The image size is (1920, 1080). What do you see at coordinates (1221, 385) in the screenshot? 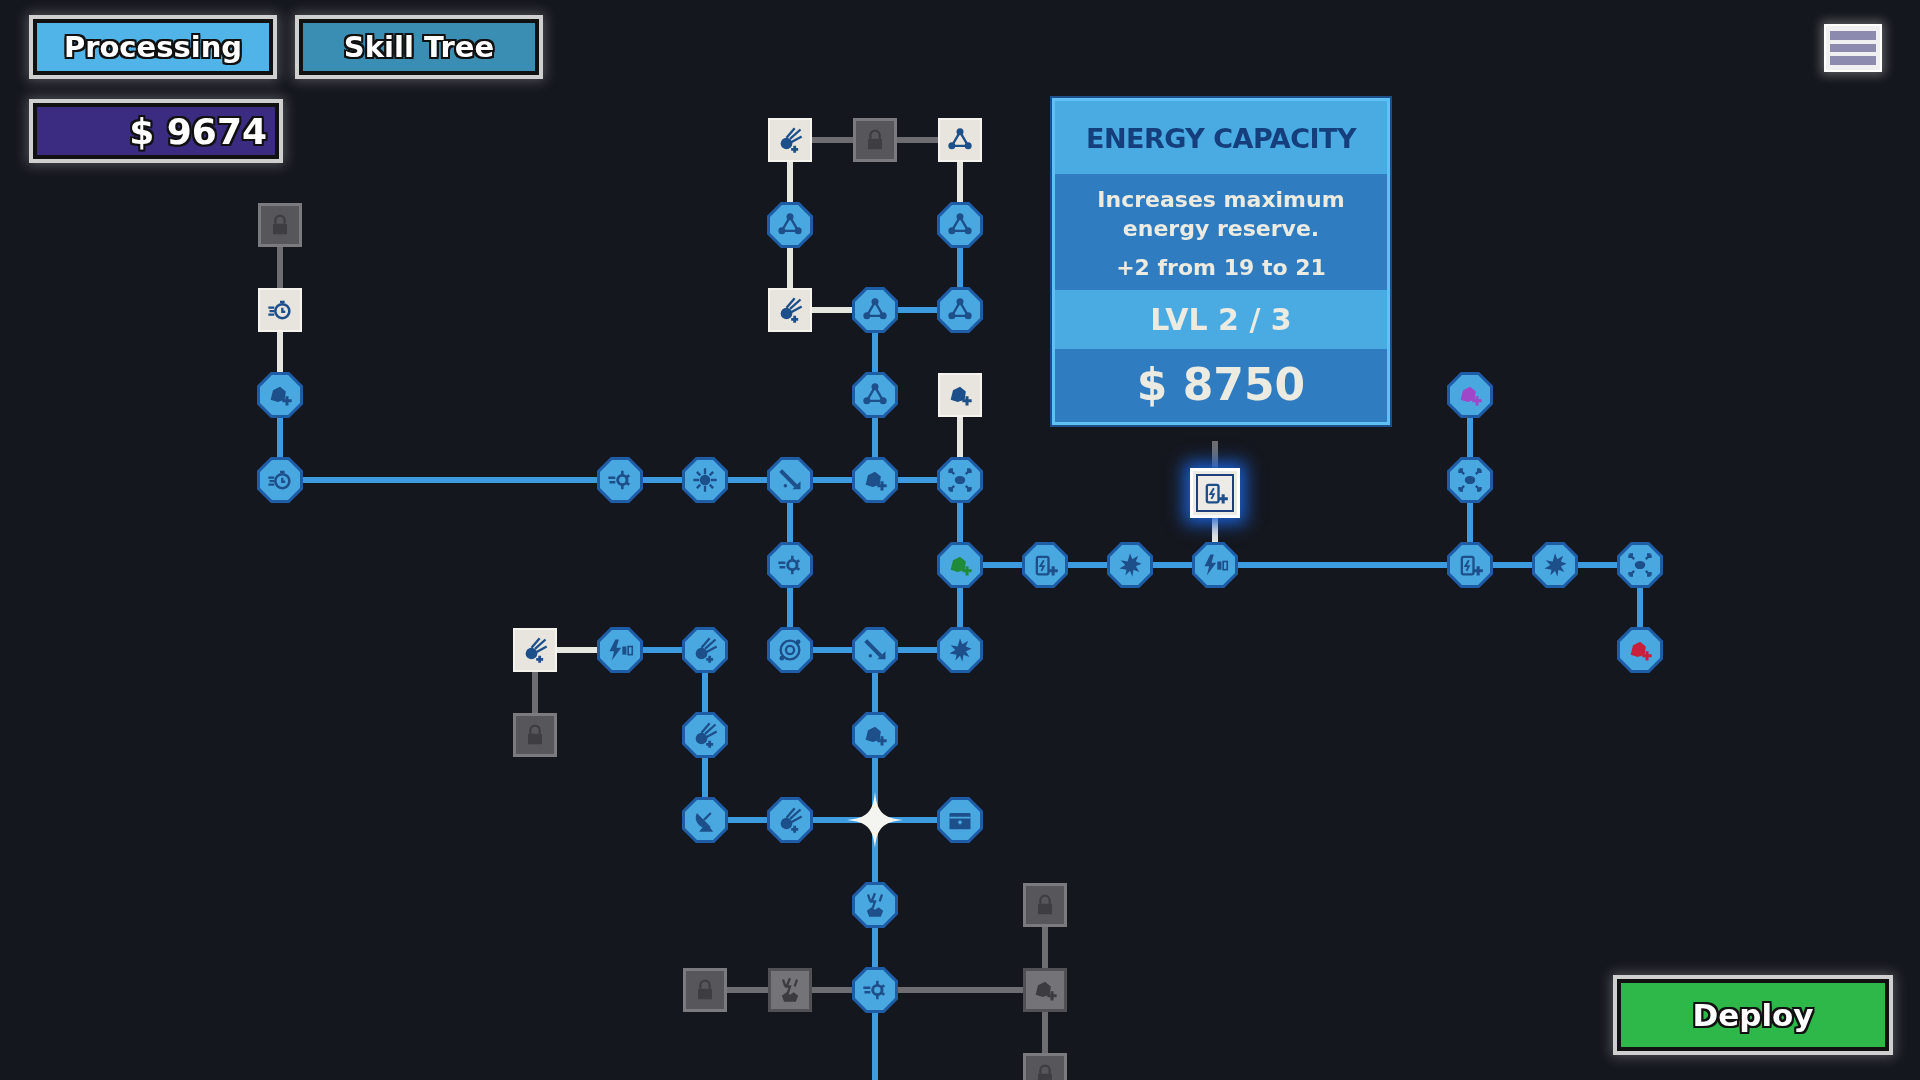
I see `skill-price: $ 8750` at bounding box center [1221, 385].